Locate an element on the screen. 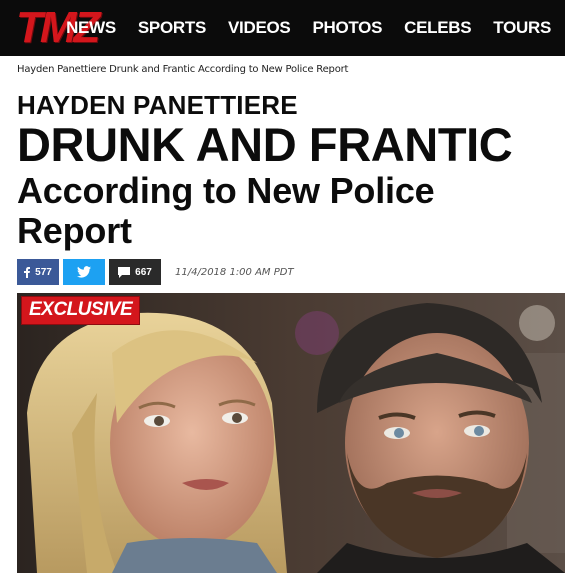 Image resolution: width=565 pixels, height=573 pixels. nav-tours: TOURS is located at coordinates (522, 28).